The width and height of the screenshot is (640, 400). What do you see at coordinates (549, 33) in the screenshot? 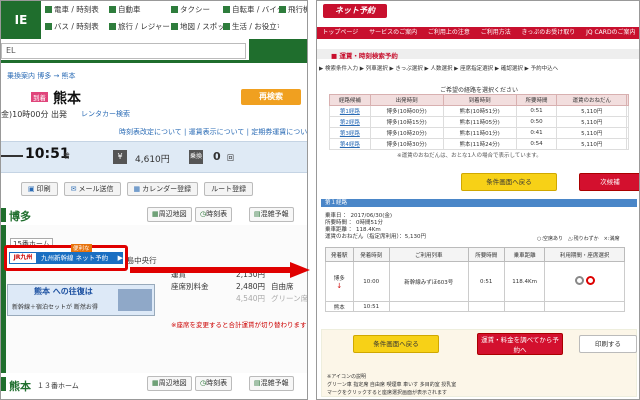
I see `nav-ticket: きっぷのお受け取り` at bounding box center [549, 33].